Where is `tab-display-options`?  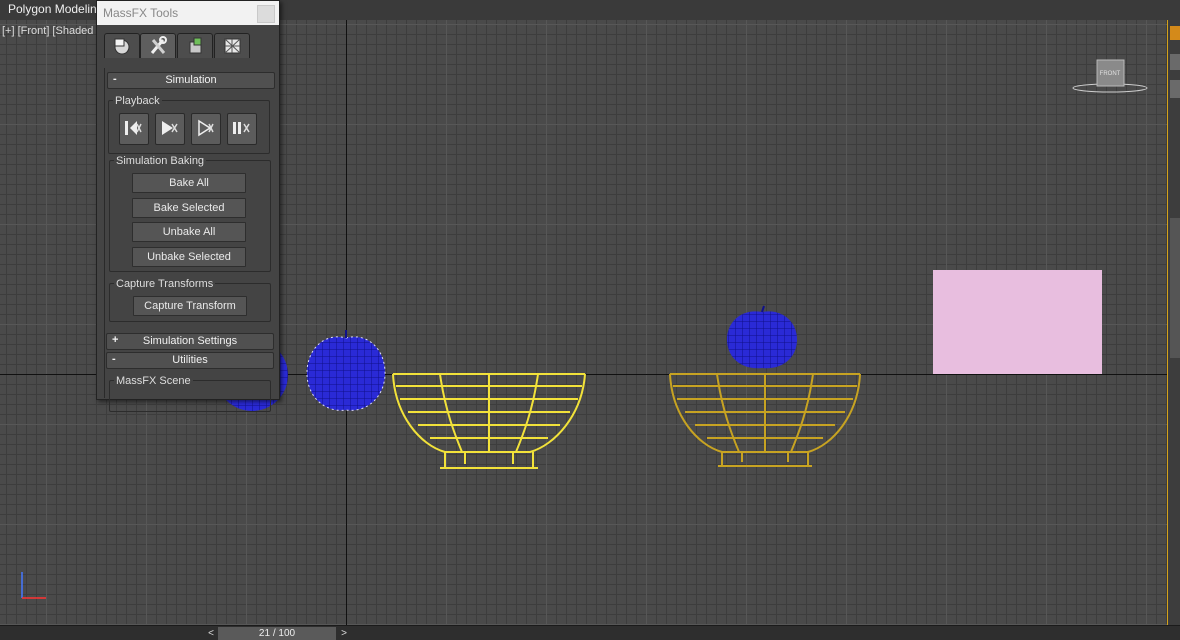 tab-display-options is located at coordinates (232, 45).